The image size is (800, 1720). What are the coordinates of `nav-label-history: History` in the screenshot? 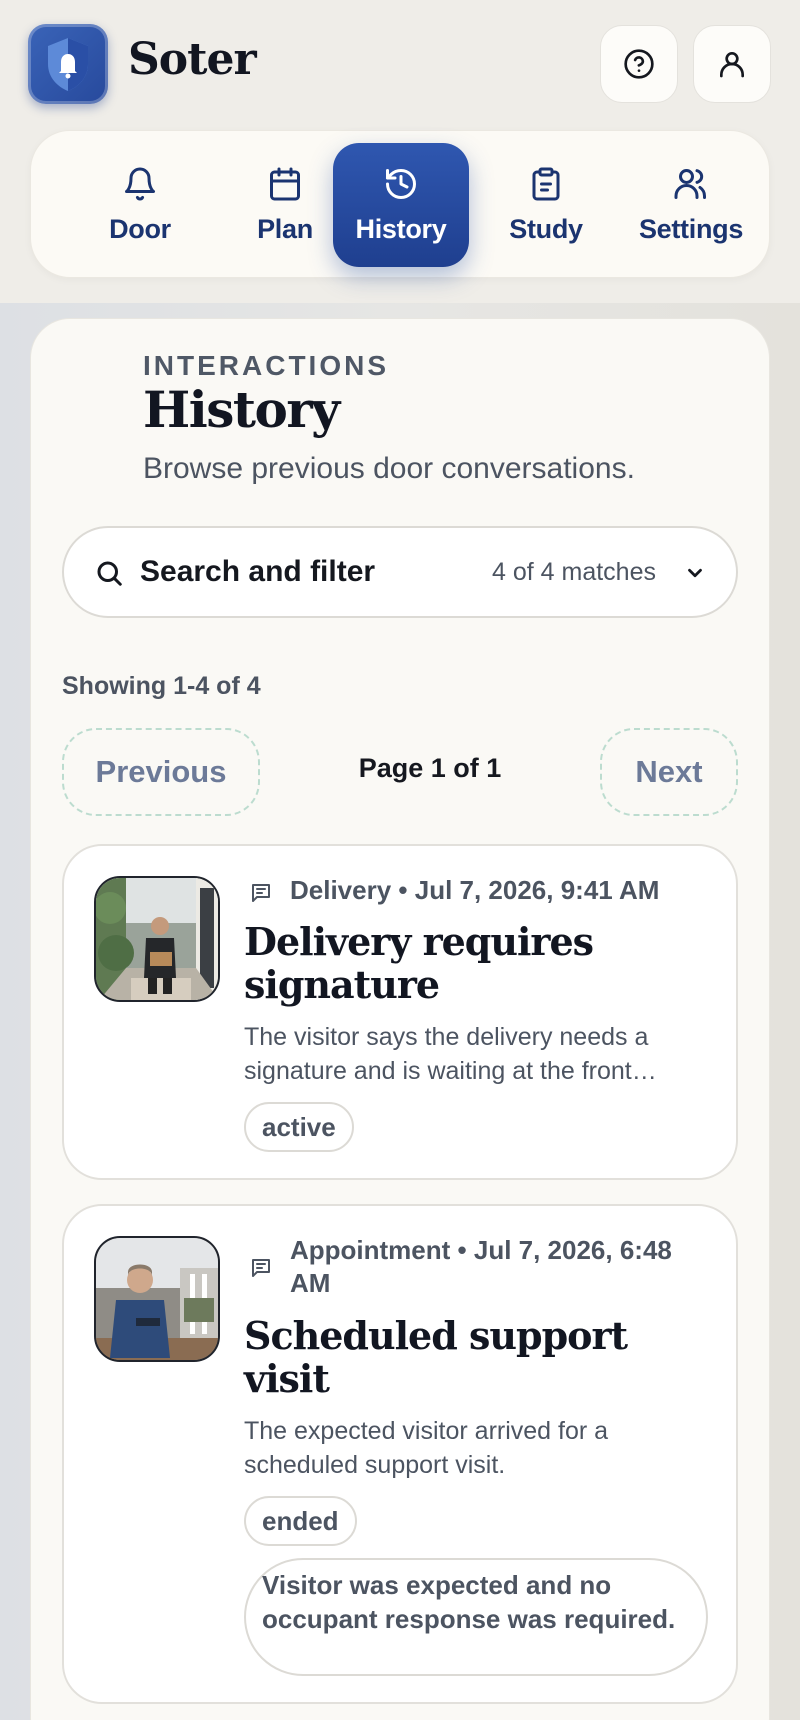 It's located at (401, 228).